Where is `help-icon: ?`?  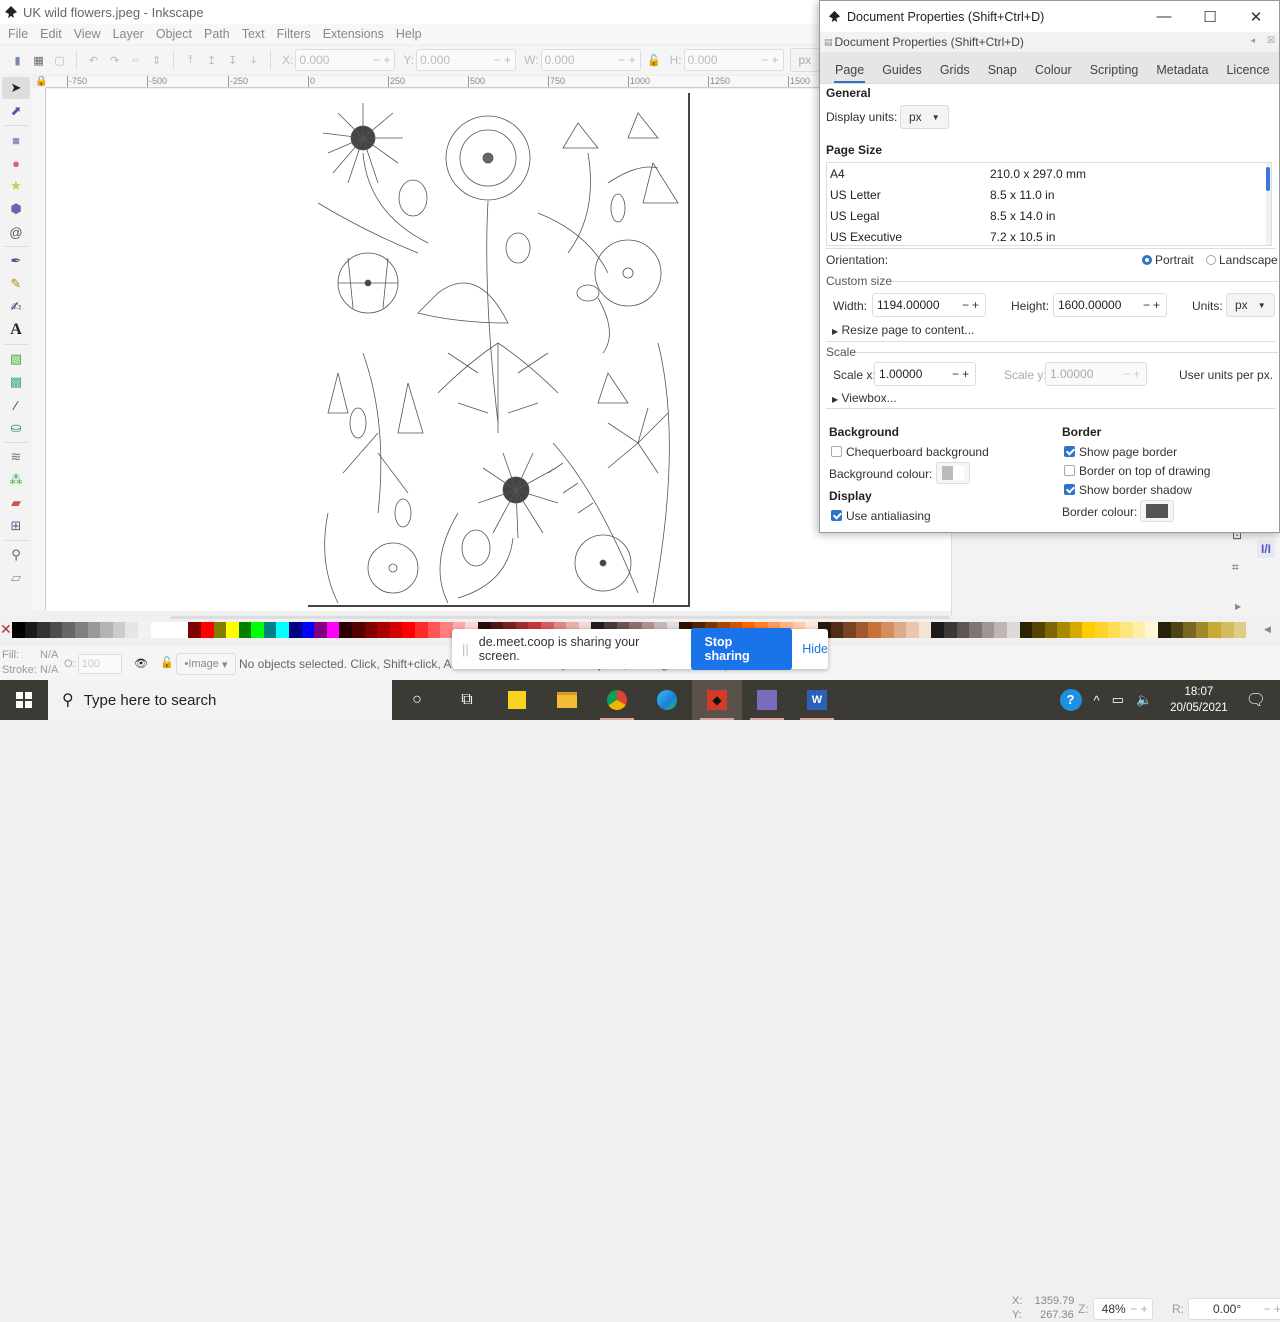
help-icon: ? is located at coordinates (1070, 700).